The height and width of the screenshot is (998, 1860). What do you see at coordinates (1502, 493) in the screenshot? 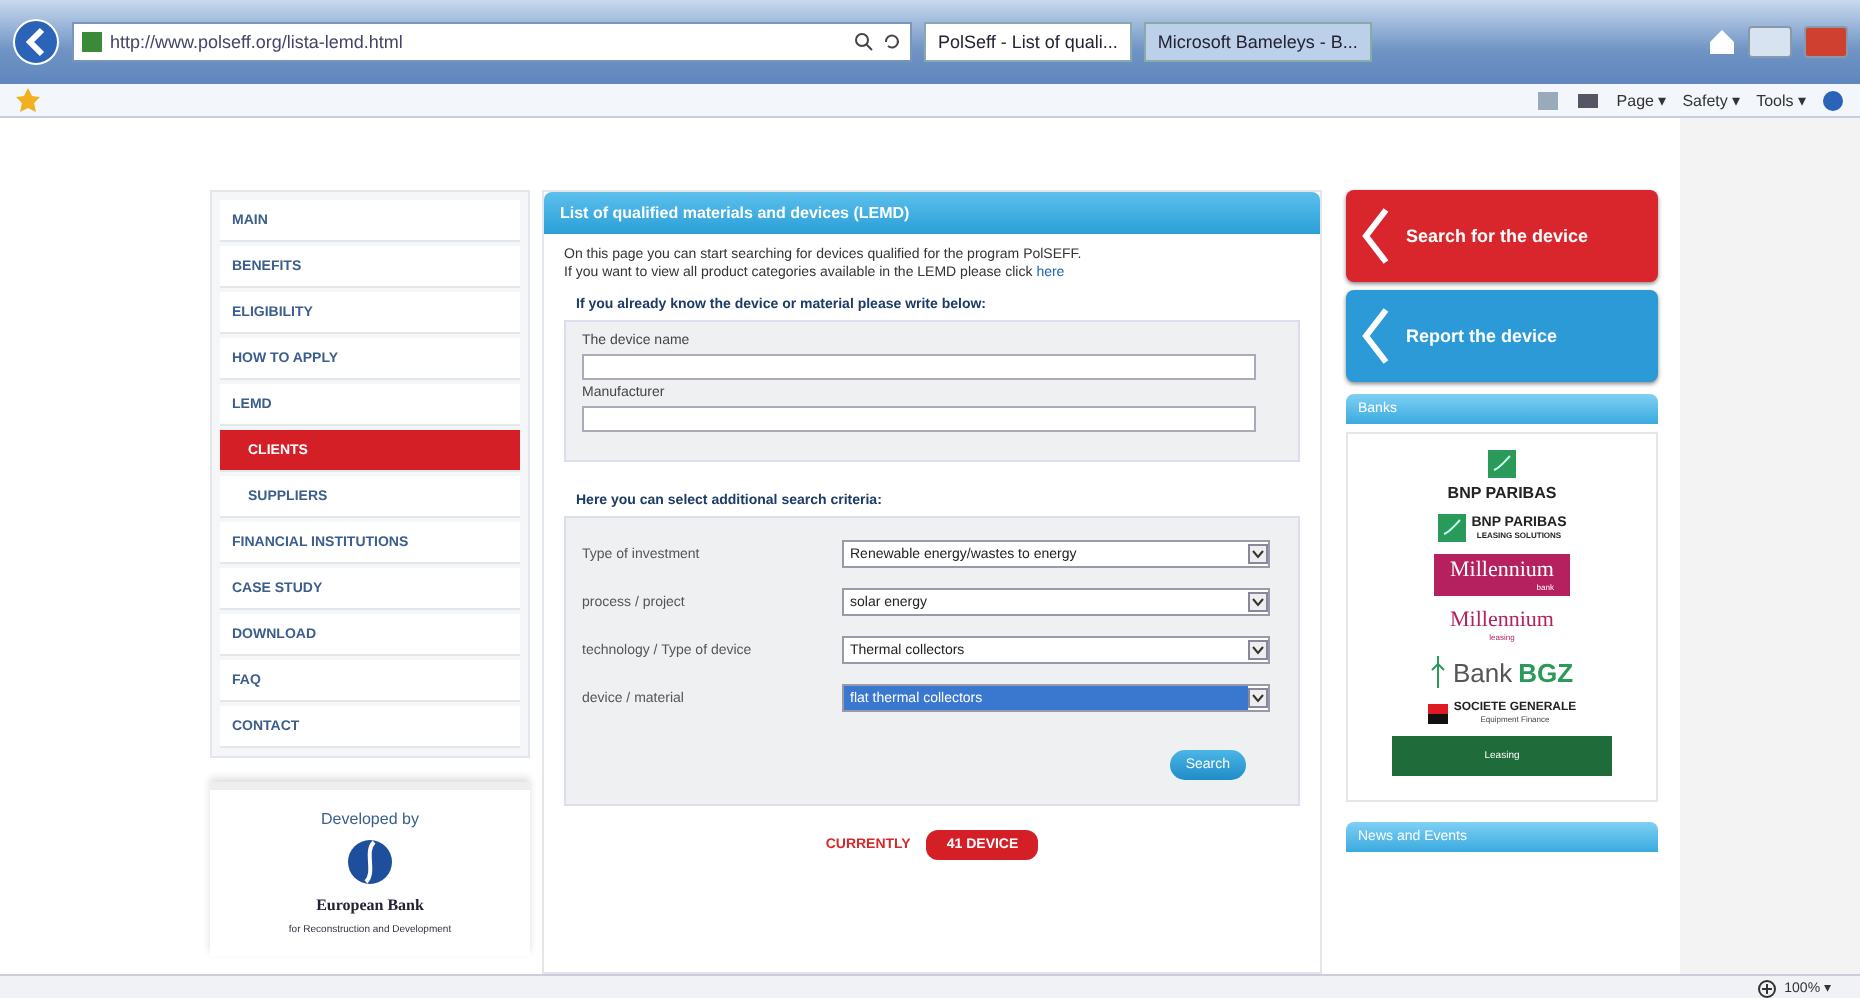
I see `bank-name: BNP PARIBAS` at bounding box center [1502, 493].